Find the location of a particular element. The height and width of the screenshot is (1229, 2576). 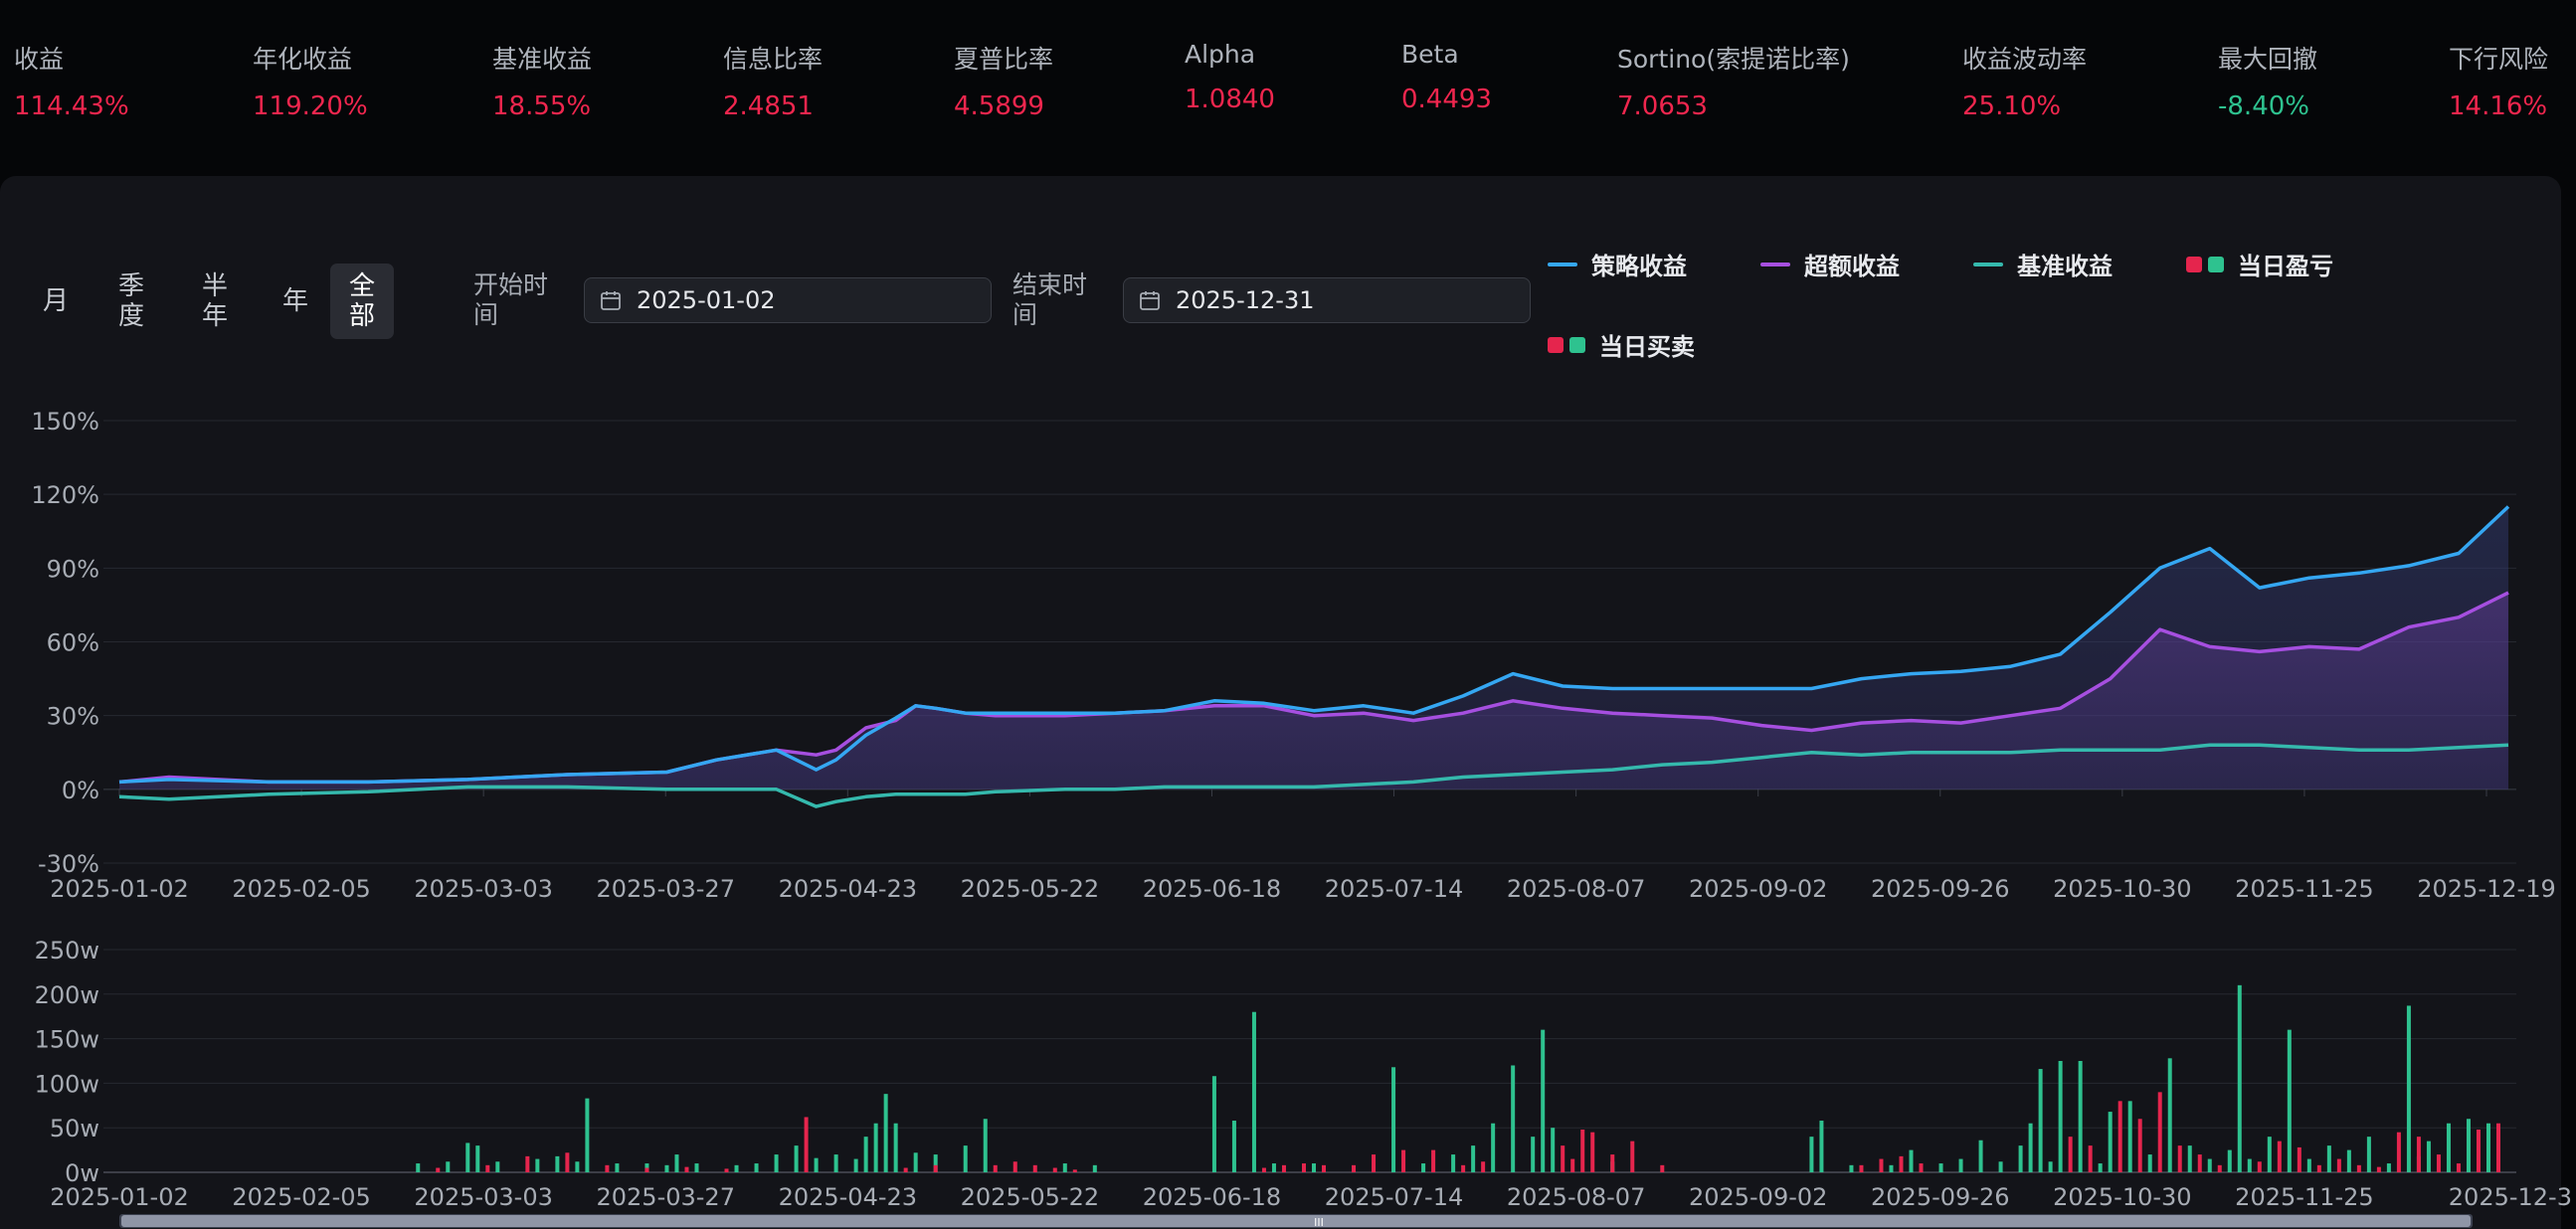

x-tick-label: 2025-07-14 is located at coordinates (1394, 889).